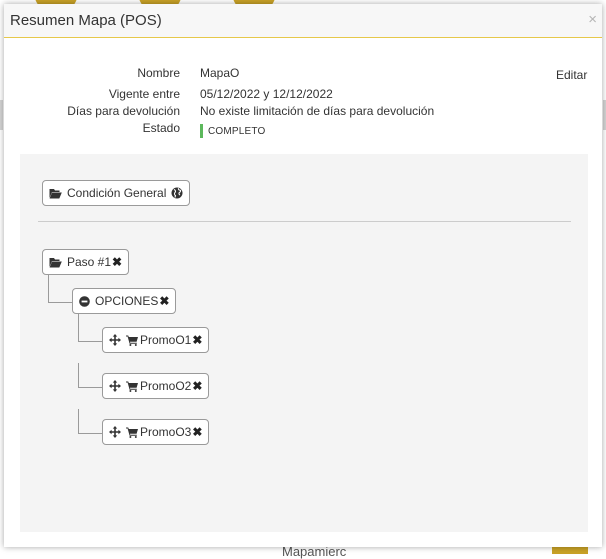 This screenshot has height=559, width=606. What do you see at coordinates (266, 94) in the screenshot?
I see `vigente-value: 05/12/2022 y 12/12/2022` at bounding box center [266, 94].